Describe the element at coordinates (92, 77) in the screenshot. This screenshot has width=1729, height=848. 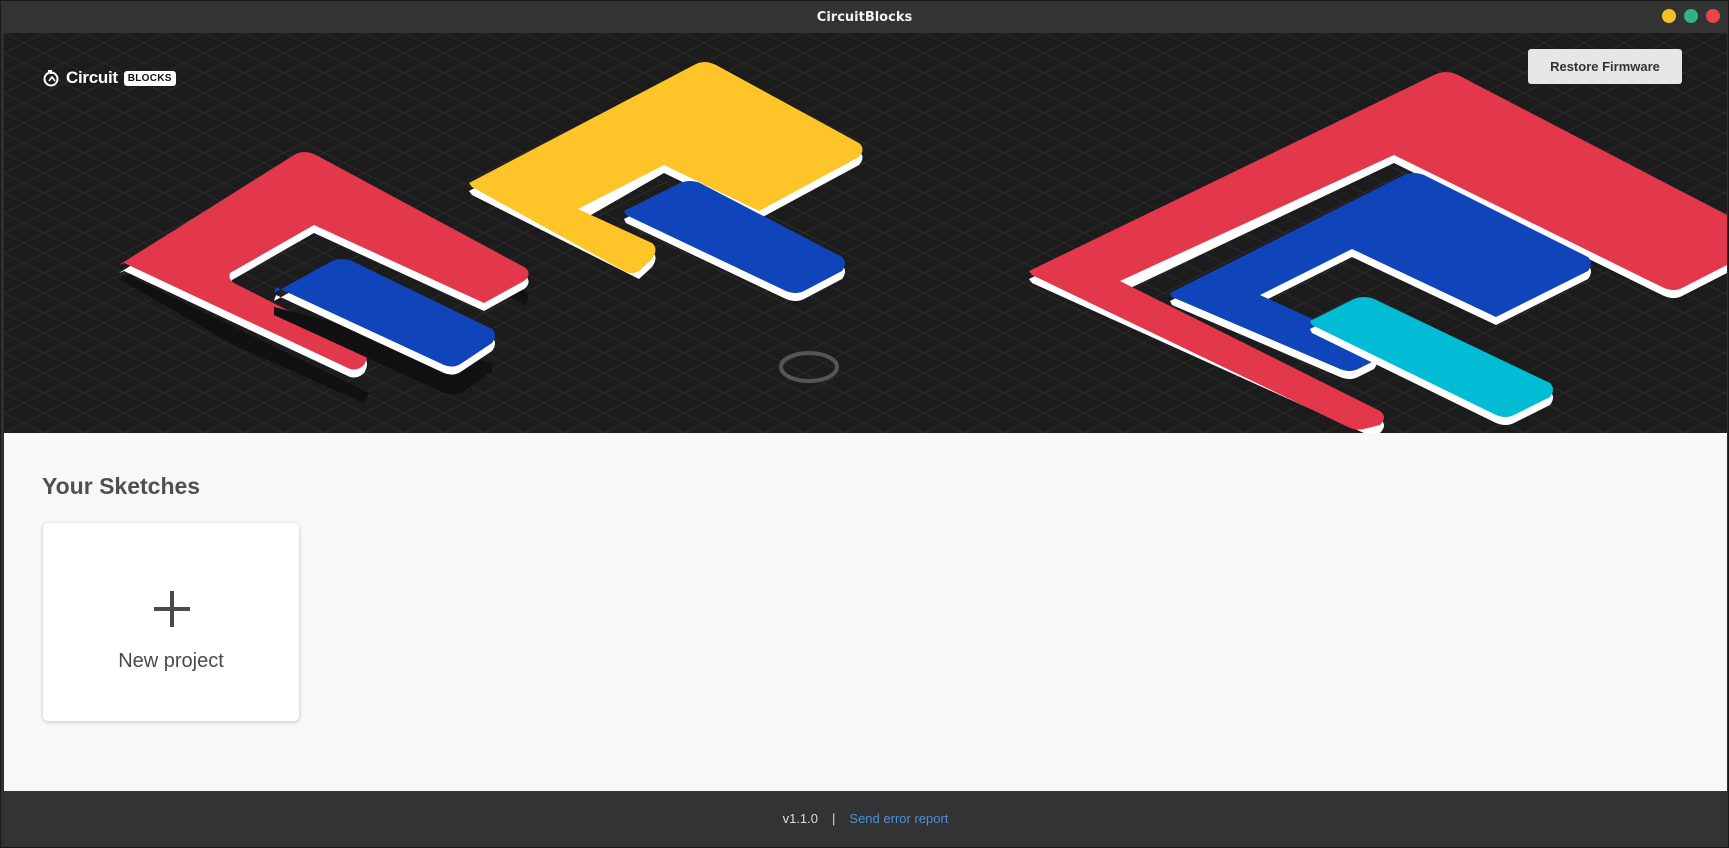
I see `logo-wordmark: Circuit` at that location.